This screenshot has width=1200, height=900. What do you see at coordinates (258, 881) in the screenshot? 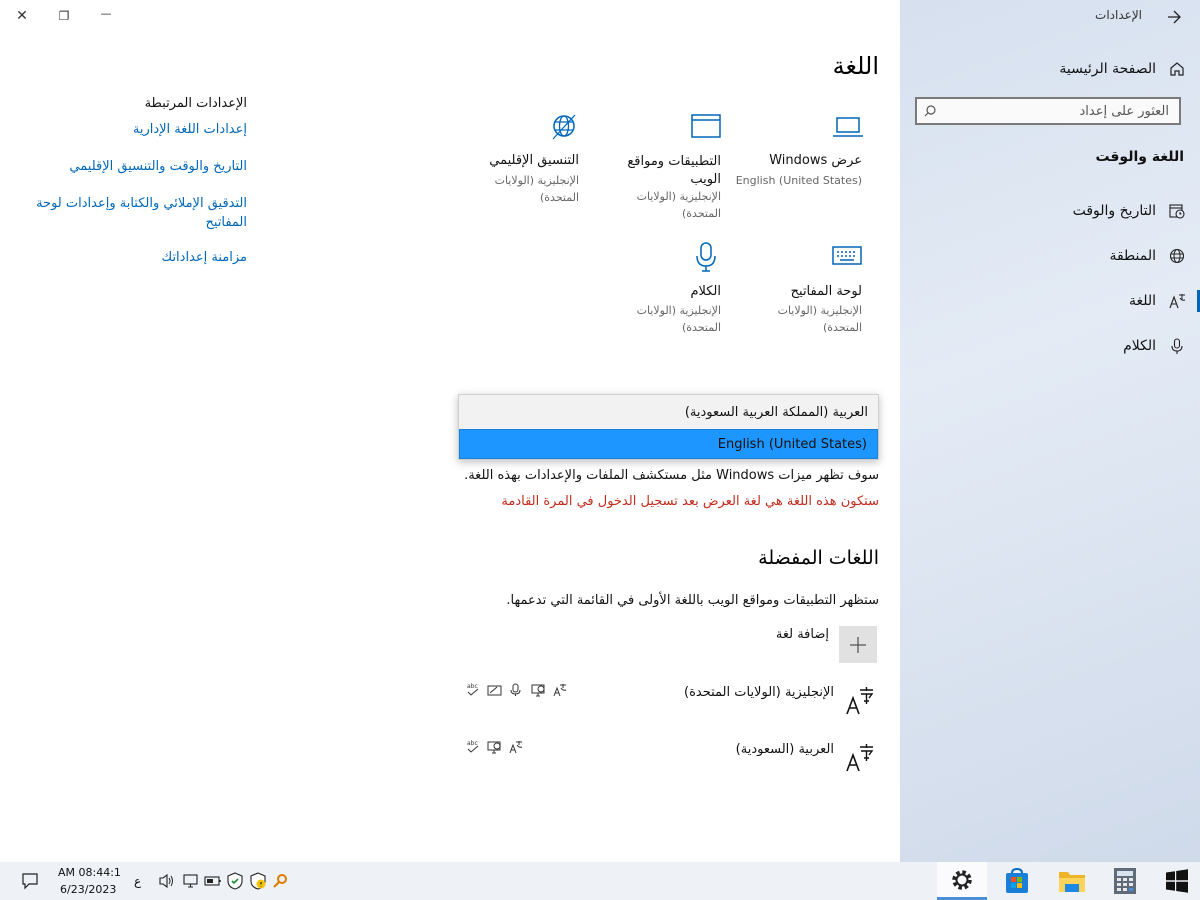
I see `warning-shield-icon` at bounding box center [258, 881].